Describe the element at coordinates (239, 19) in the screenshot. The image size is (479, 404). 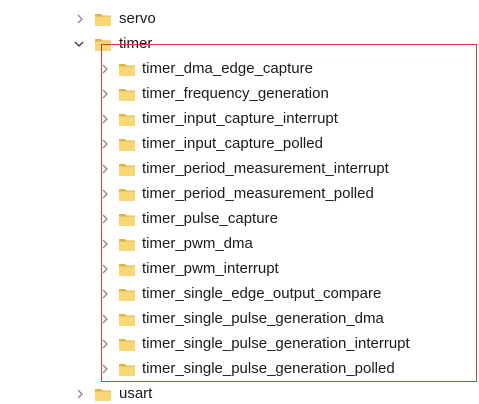
I see `tree-item-servo: servo` at that location.